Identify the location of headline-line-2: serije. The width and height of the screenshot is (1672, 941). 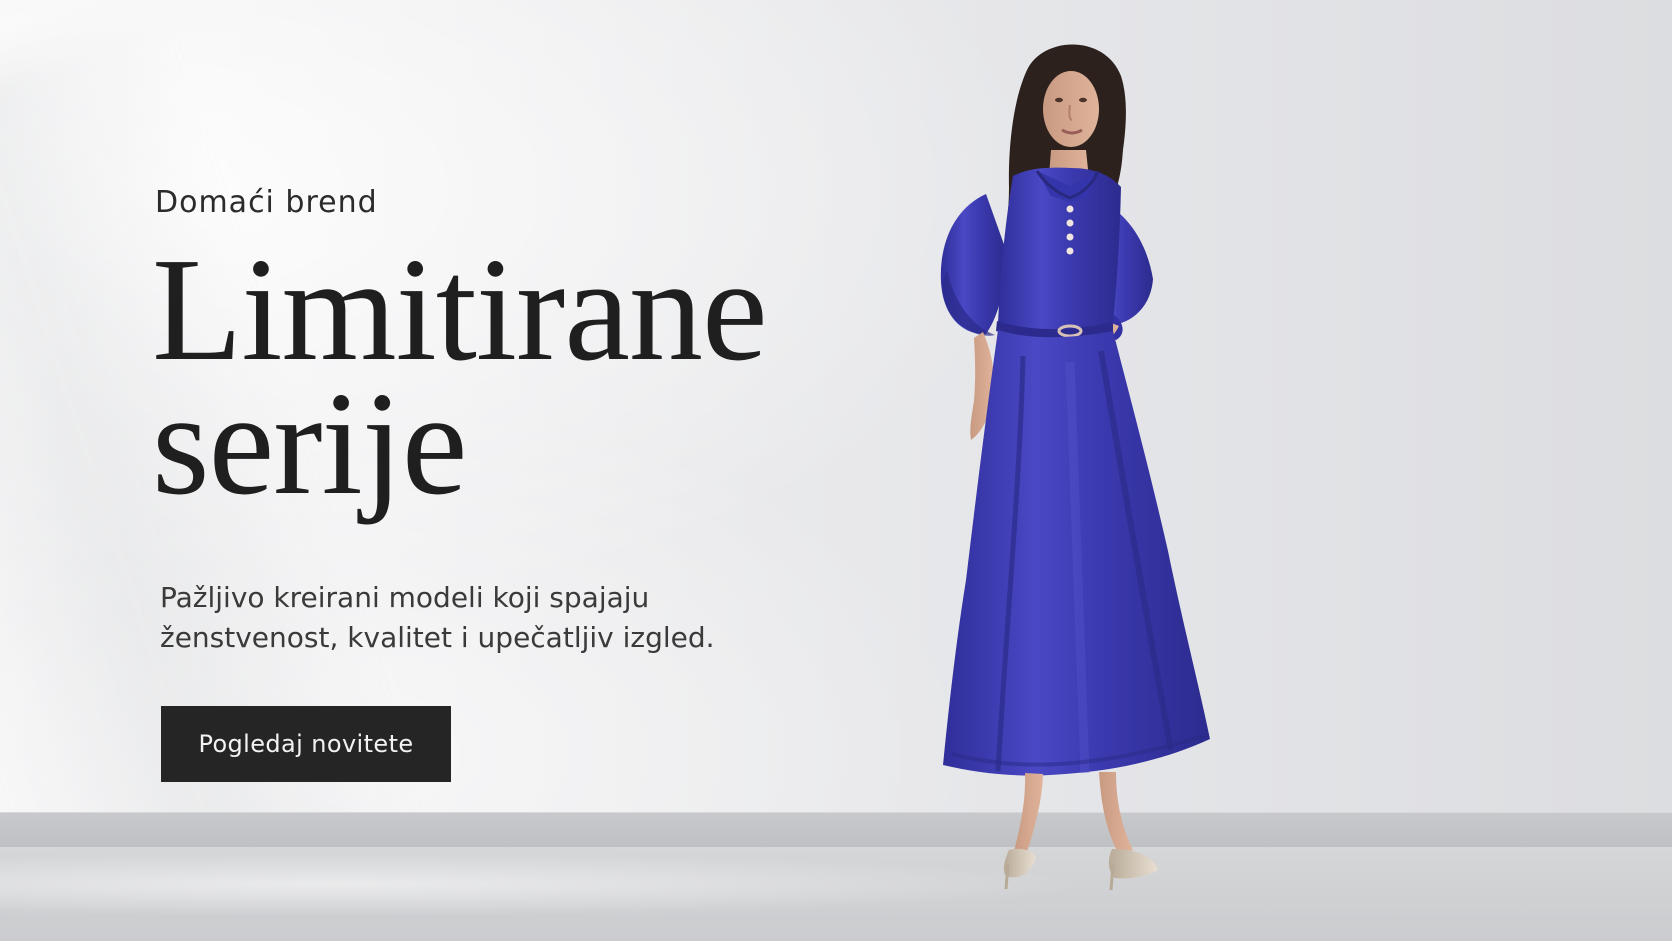
(309, 444).